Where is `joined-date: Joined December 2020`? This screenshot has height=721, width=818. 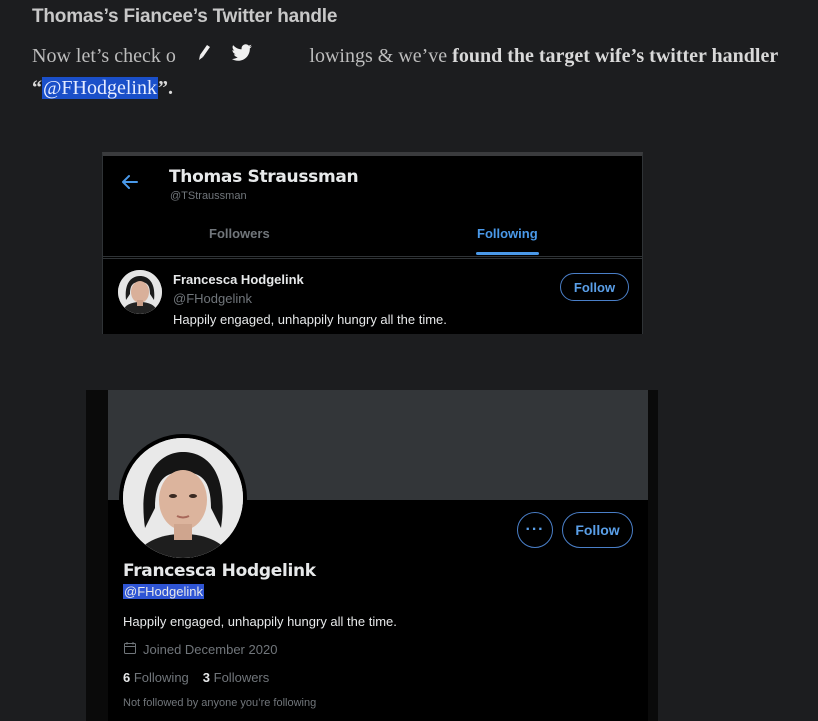 joined-date: Joined December 2020 is located at coordinates (200, 649).